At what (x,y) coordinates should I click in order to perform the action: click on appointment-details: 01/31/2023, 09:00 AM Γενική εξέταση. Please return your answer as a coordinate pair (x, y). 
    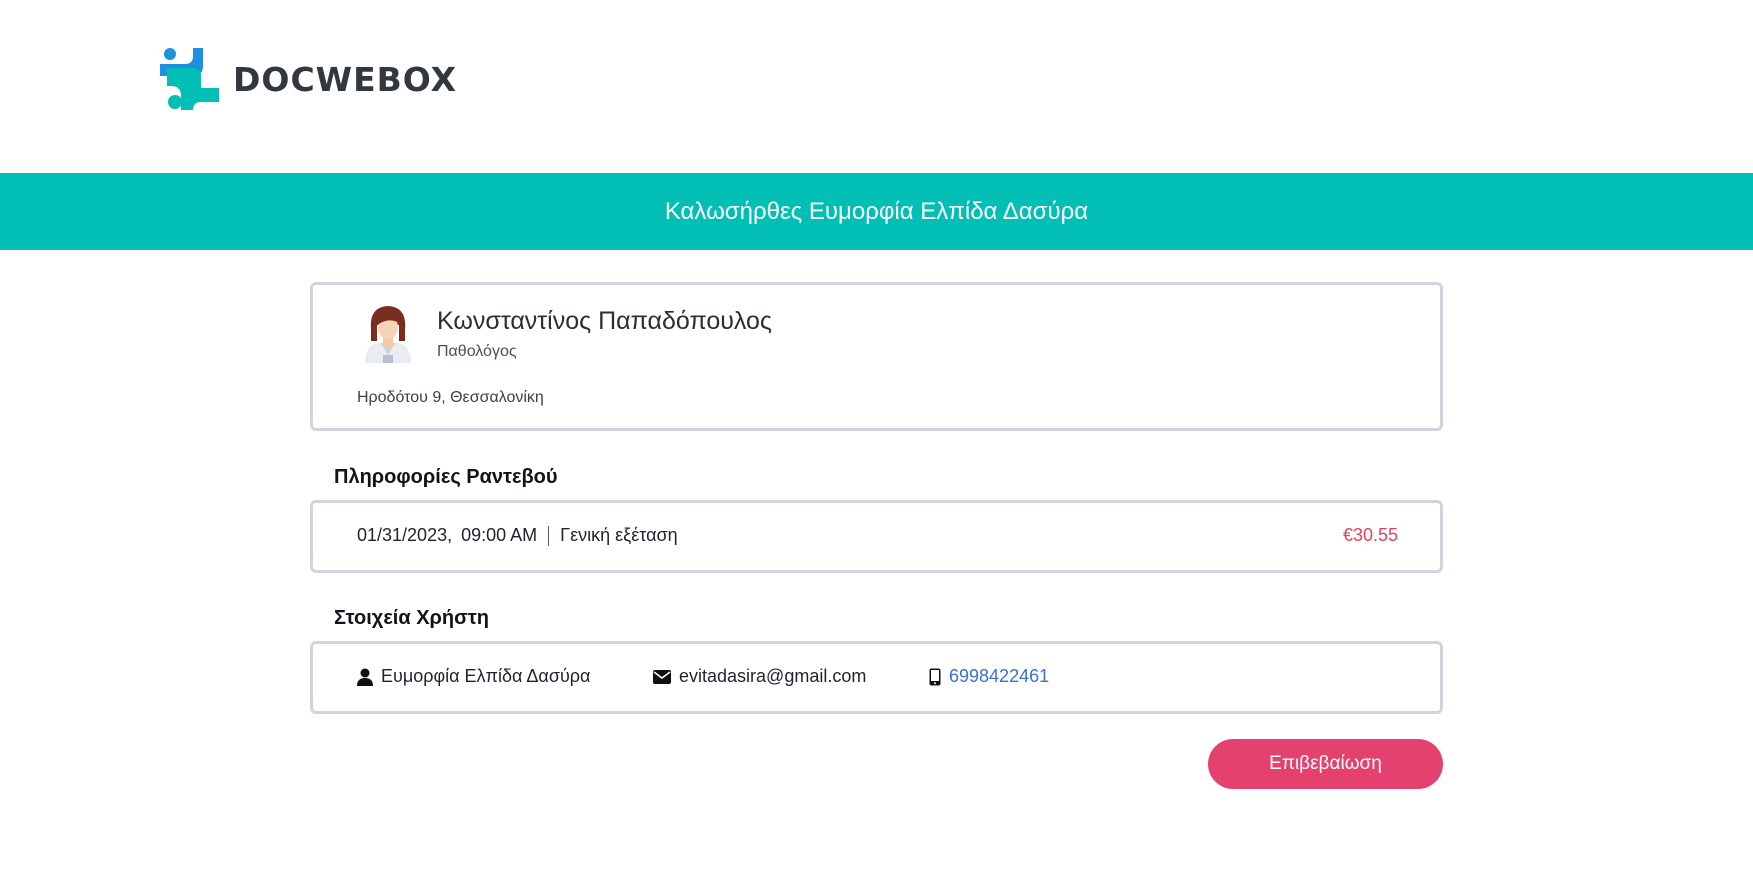
    Looking at the image, I should click on (517, 535).